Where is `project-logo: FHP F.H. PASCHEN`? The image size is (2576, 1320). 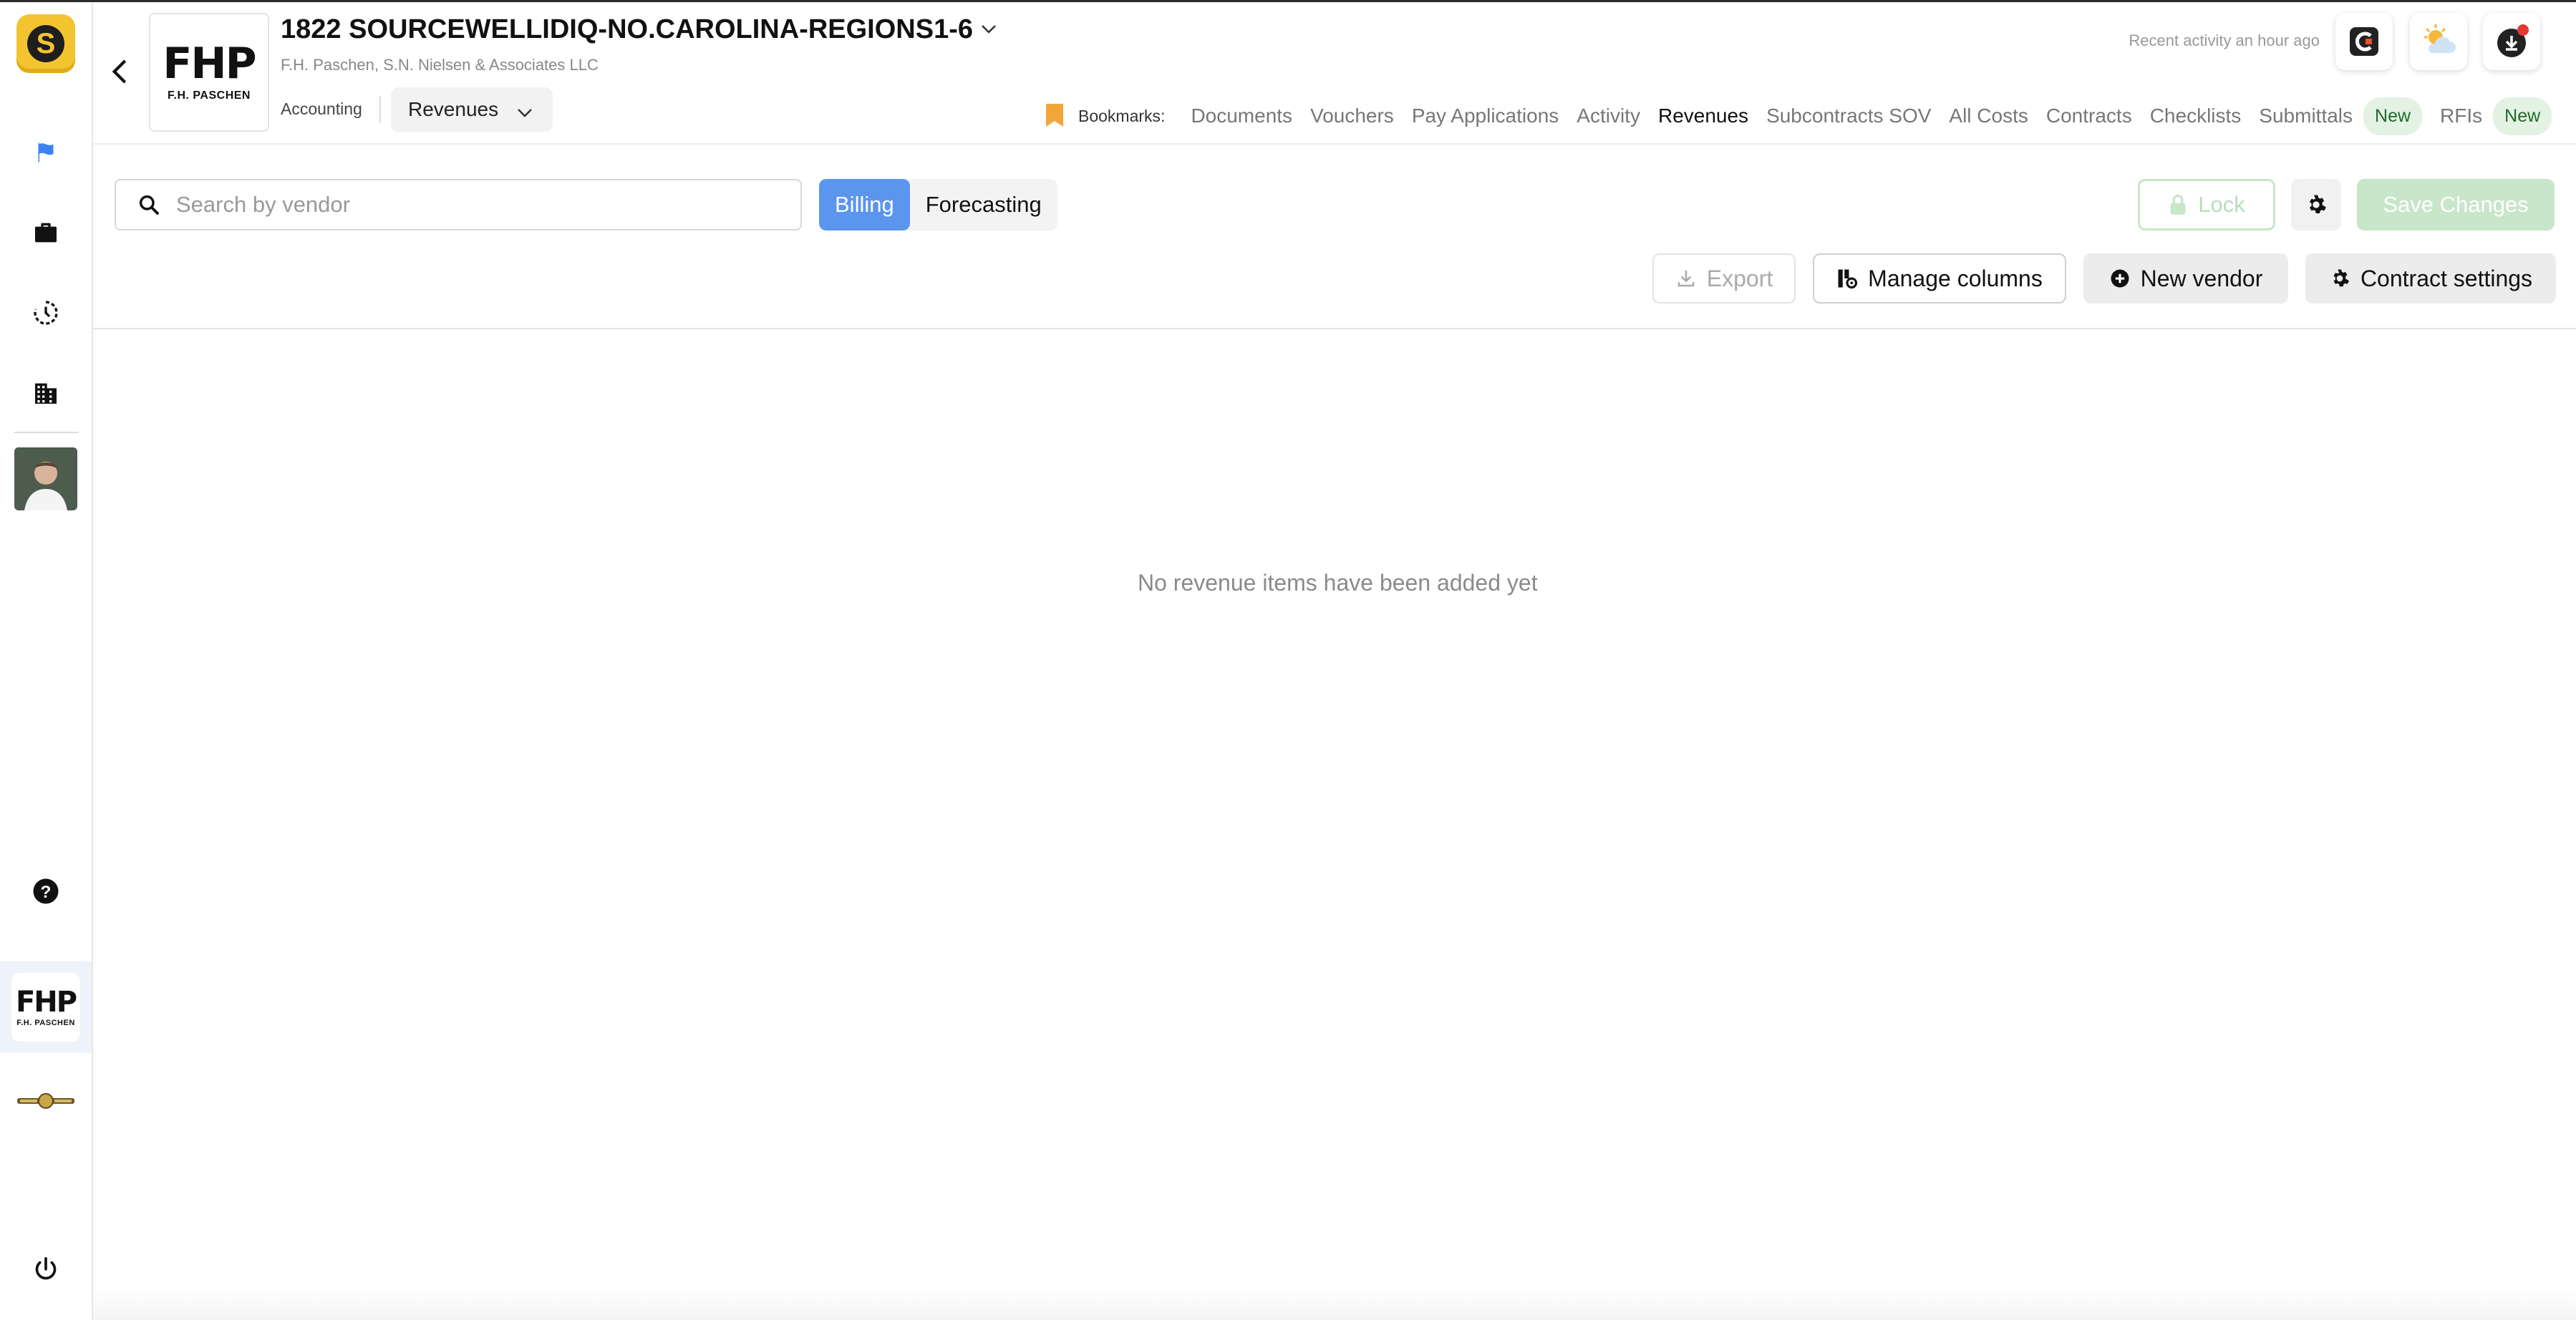 project-logo: FHP F.H. PASCHEN is located at coordinates (209, 72).